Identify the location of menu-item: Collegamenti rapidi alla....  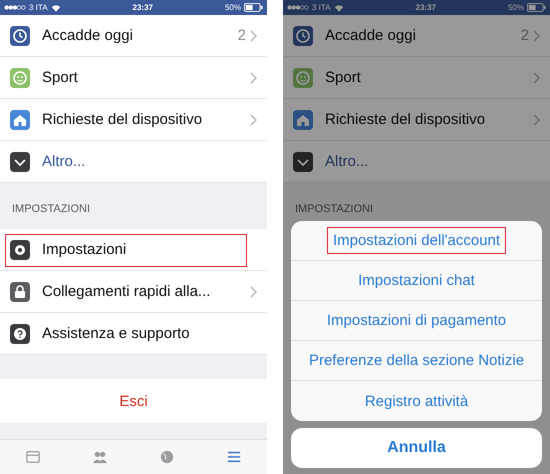
(133, 292).